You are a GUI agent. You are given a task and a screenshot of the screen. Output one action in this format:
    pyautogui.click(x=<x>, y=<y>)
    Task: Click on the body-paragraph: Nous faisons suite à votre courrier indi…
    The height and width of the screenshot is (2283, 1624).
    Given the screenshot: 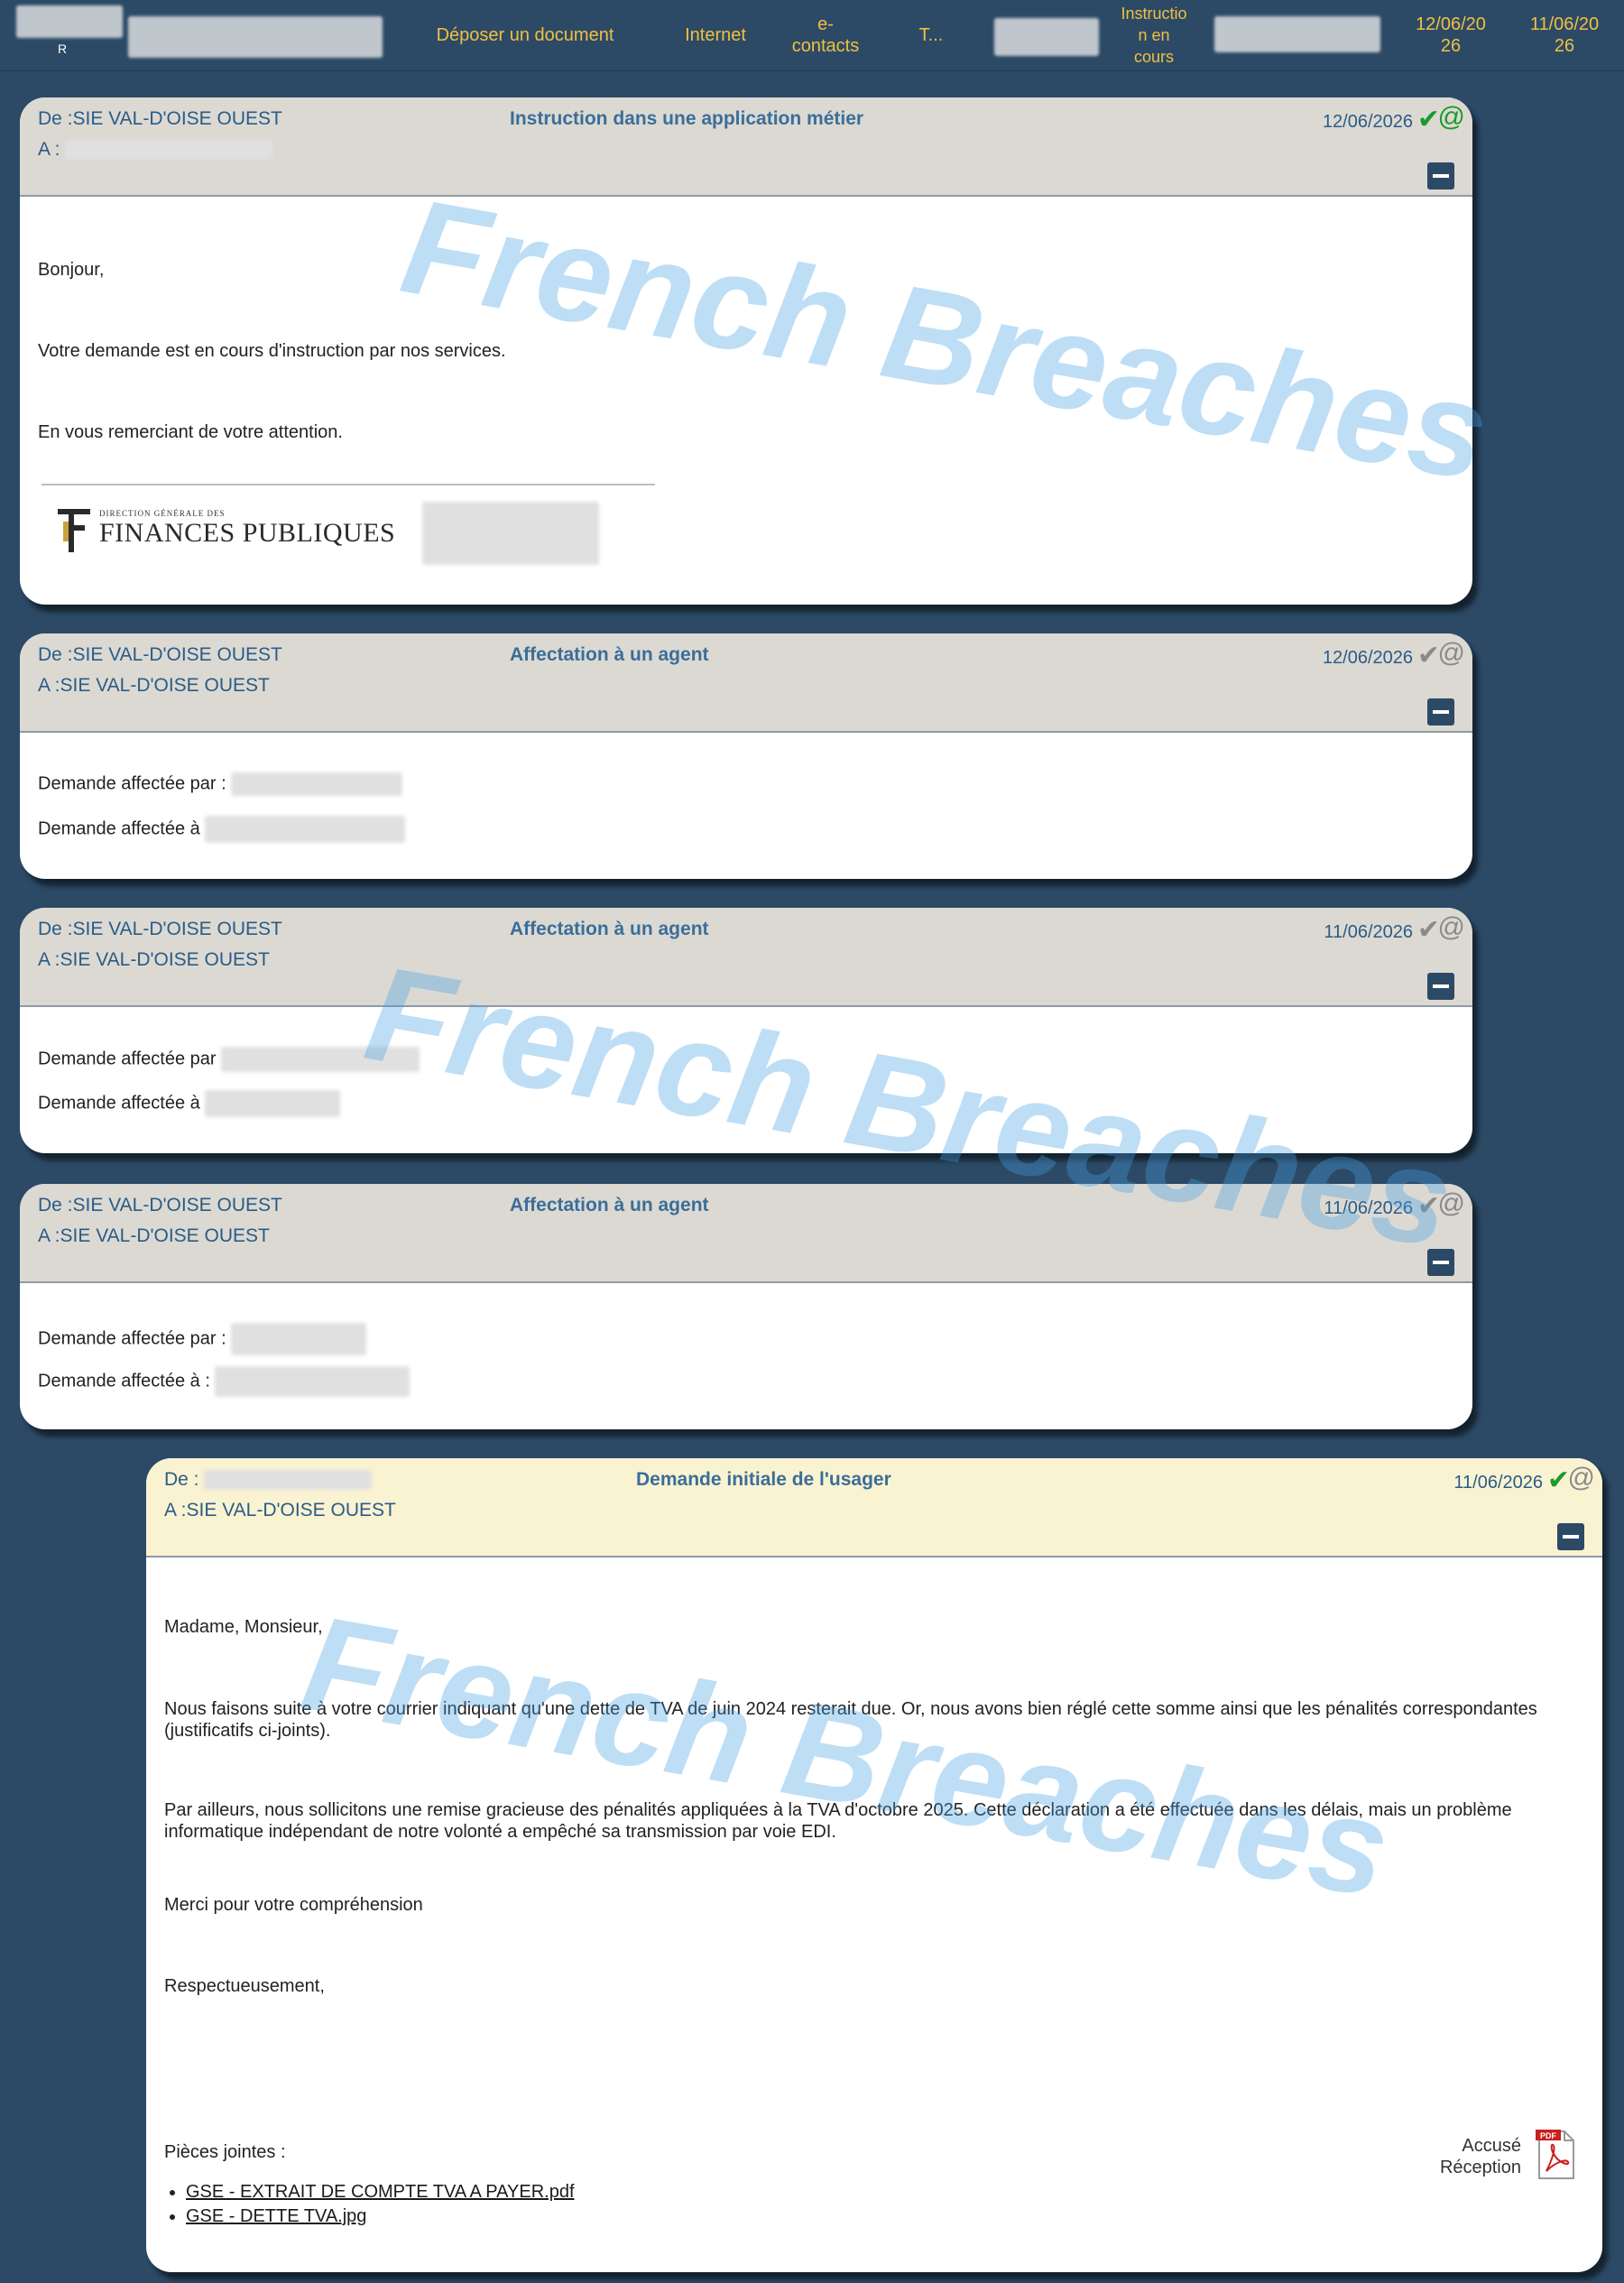 What is the action you would take?
    pyautogui.click(x=851, y=1720)
    